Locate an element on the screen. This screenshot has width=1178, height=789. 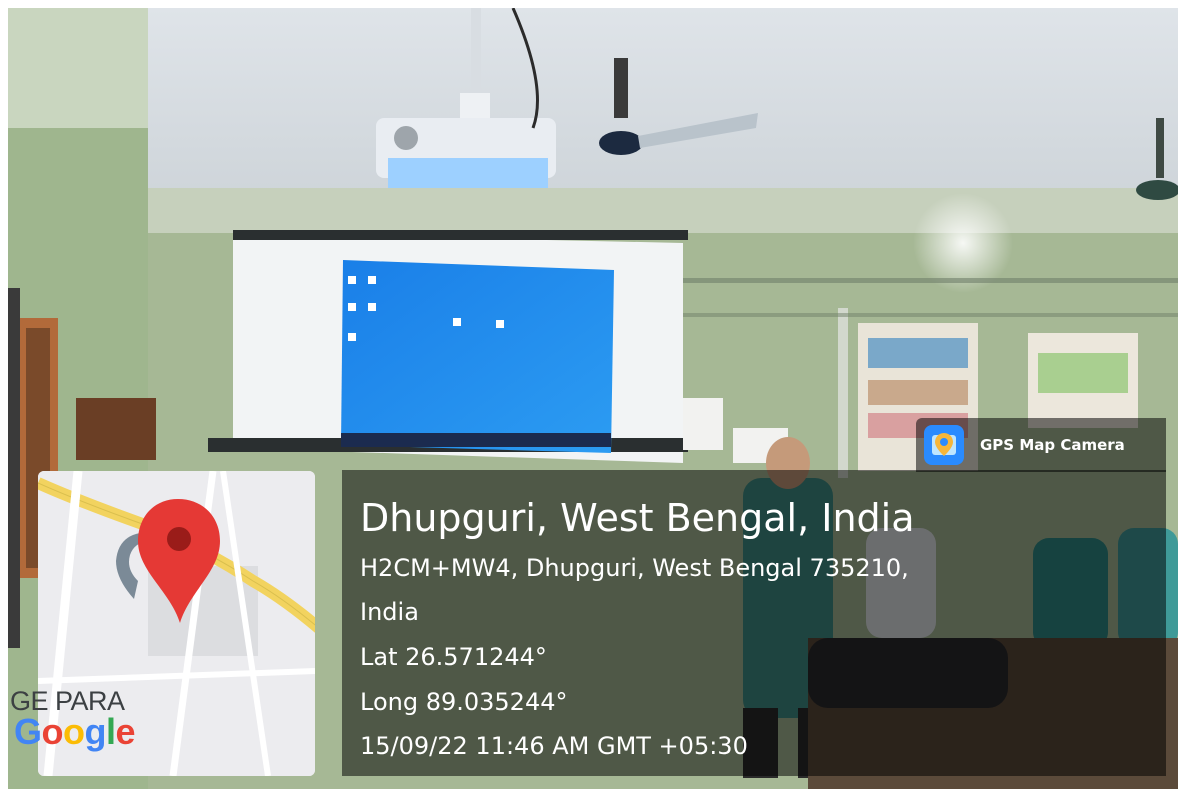
gps-map-camera-icon is located at coordinates (944, 445).